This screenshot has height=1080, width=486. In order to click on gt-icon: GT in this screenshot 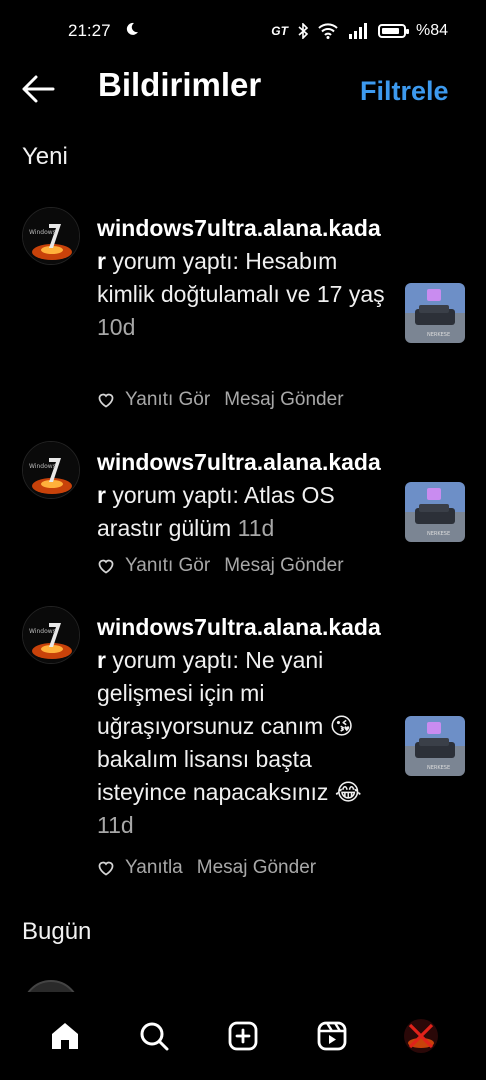, I will do `click(279, 31)`.